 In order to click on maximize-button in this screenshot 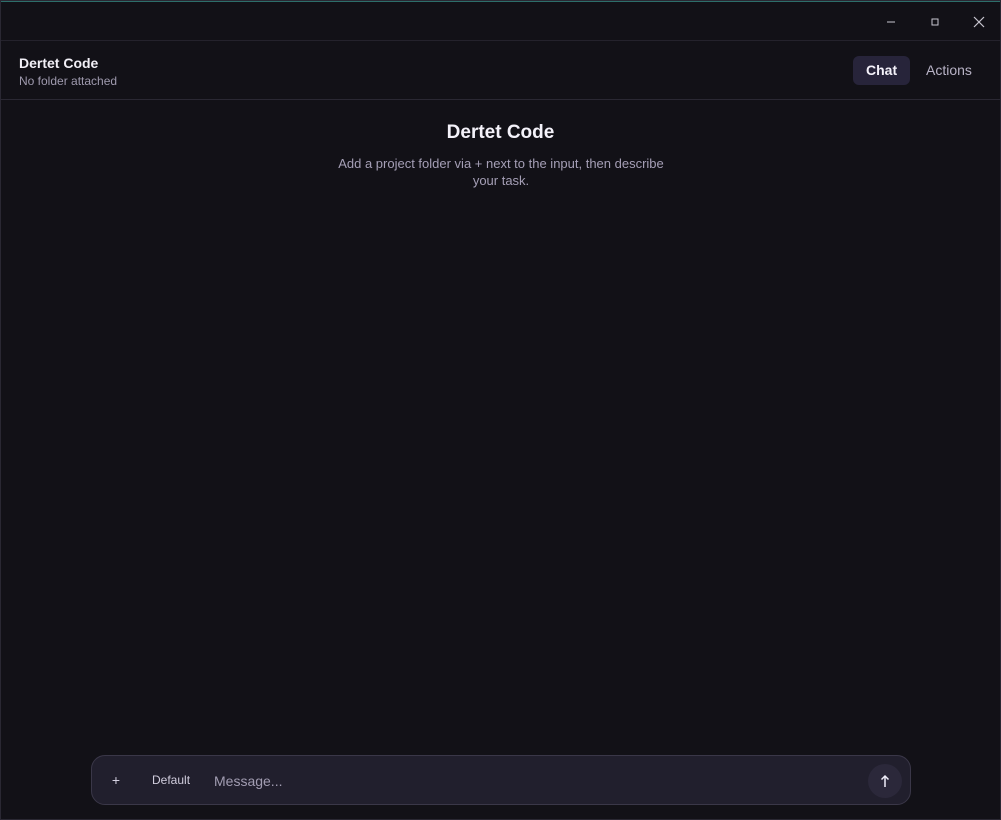, I will do `click(935, 21)`.